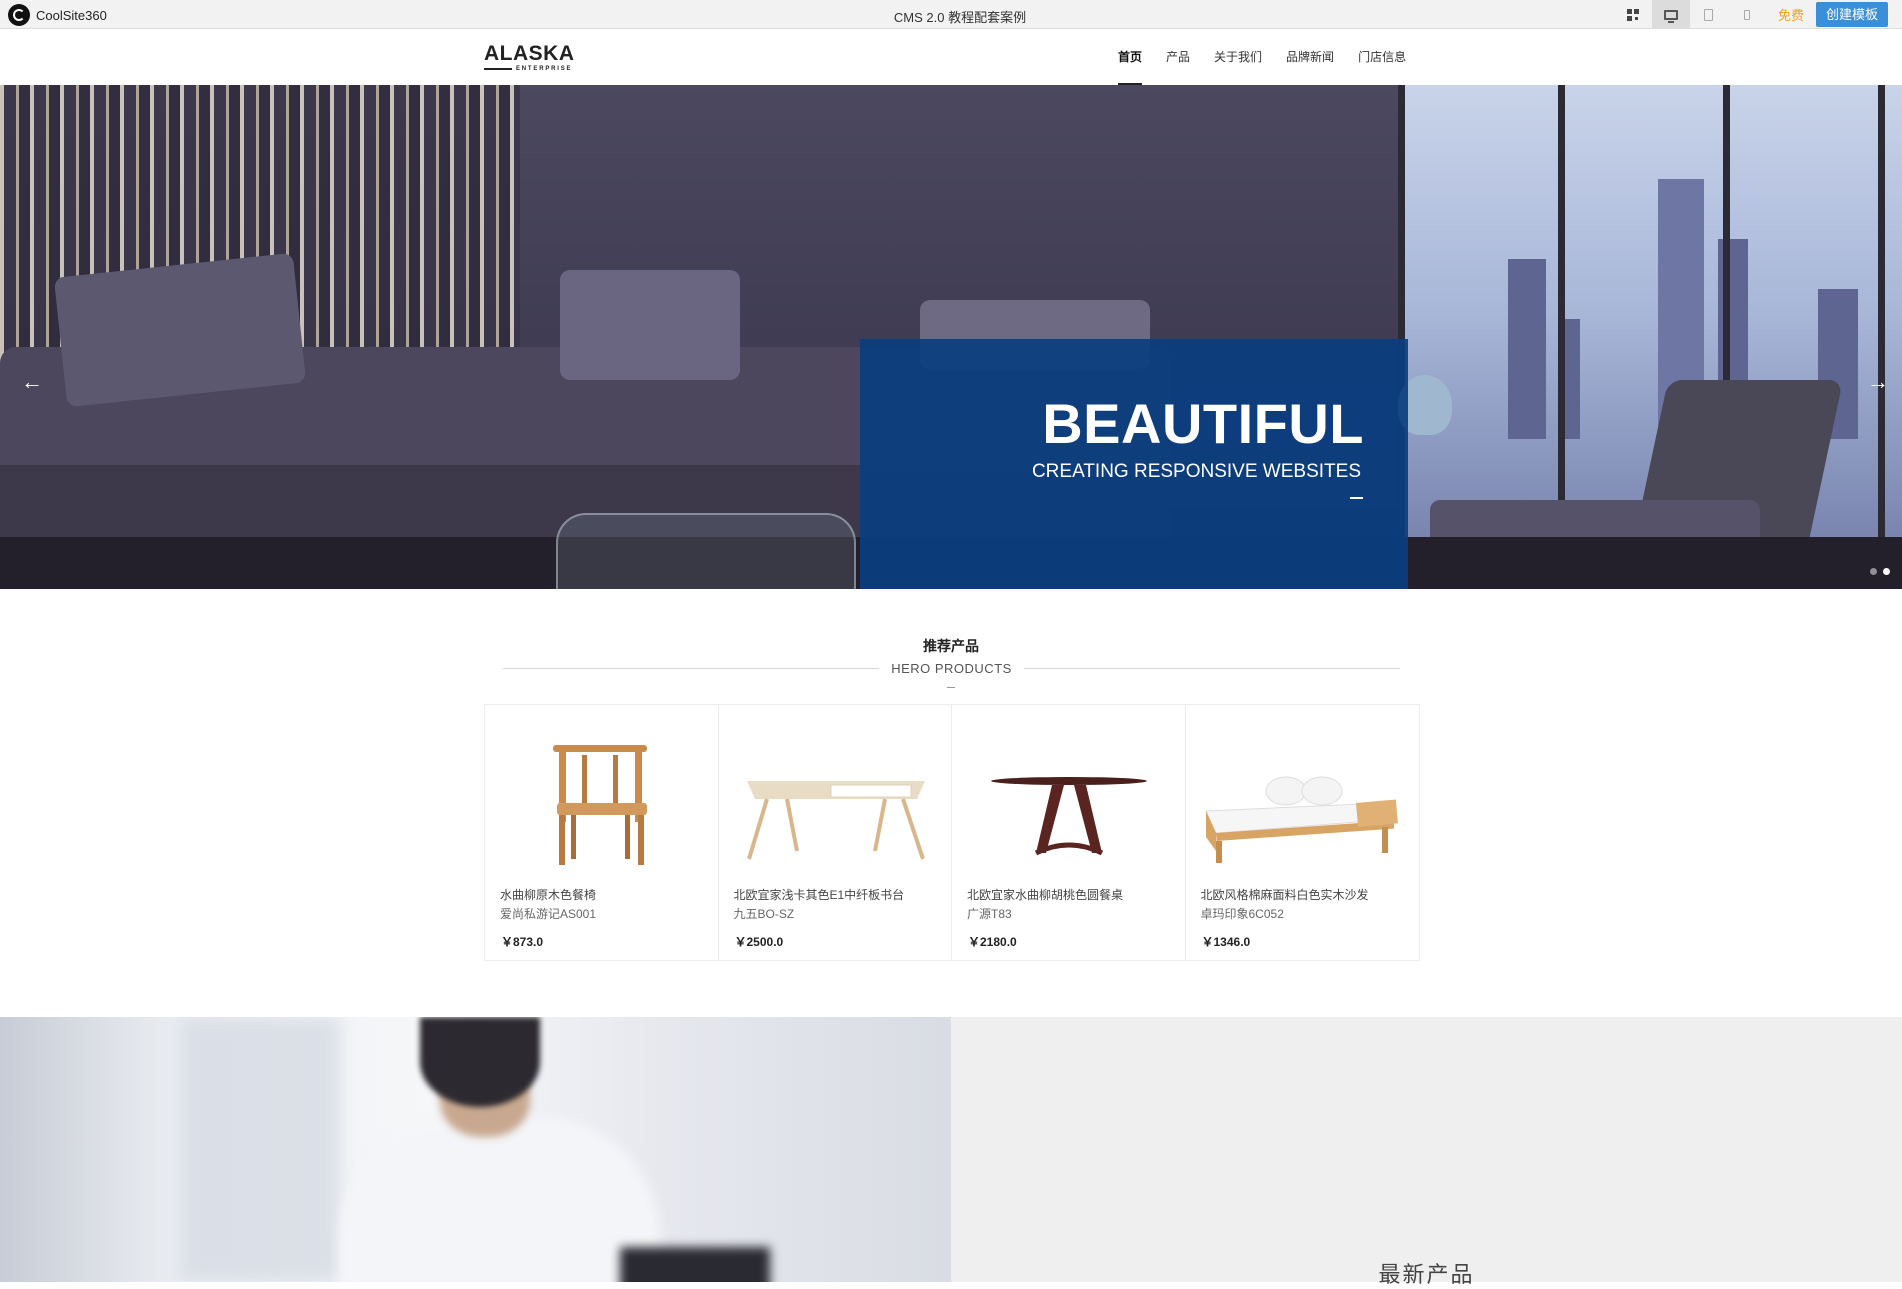  Describe the element at coordinates (529, 53) in the screenshot. I see `logo-name: ALASKA` at that location.